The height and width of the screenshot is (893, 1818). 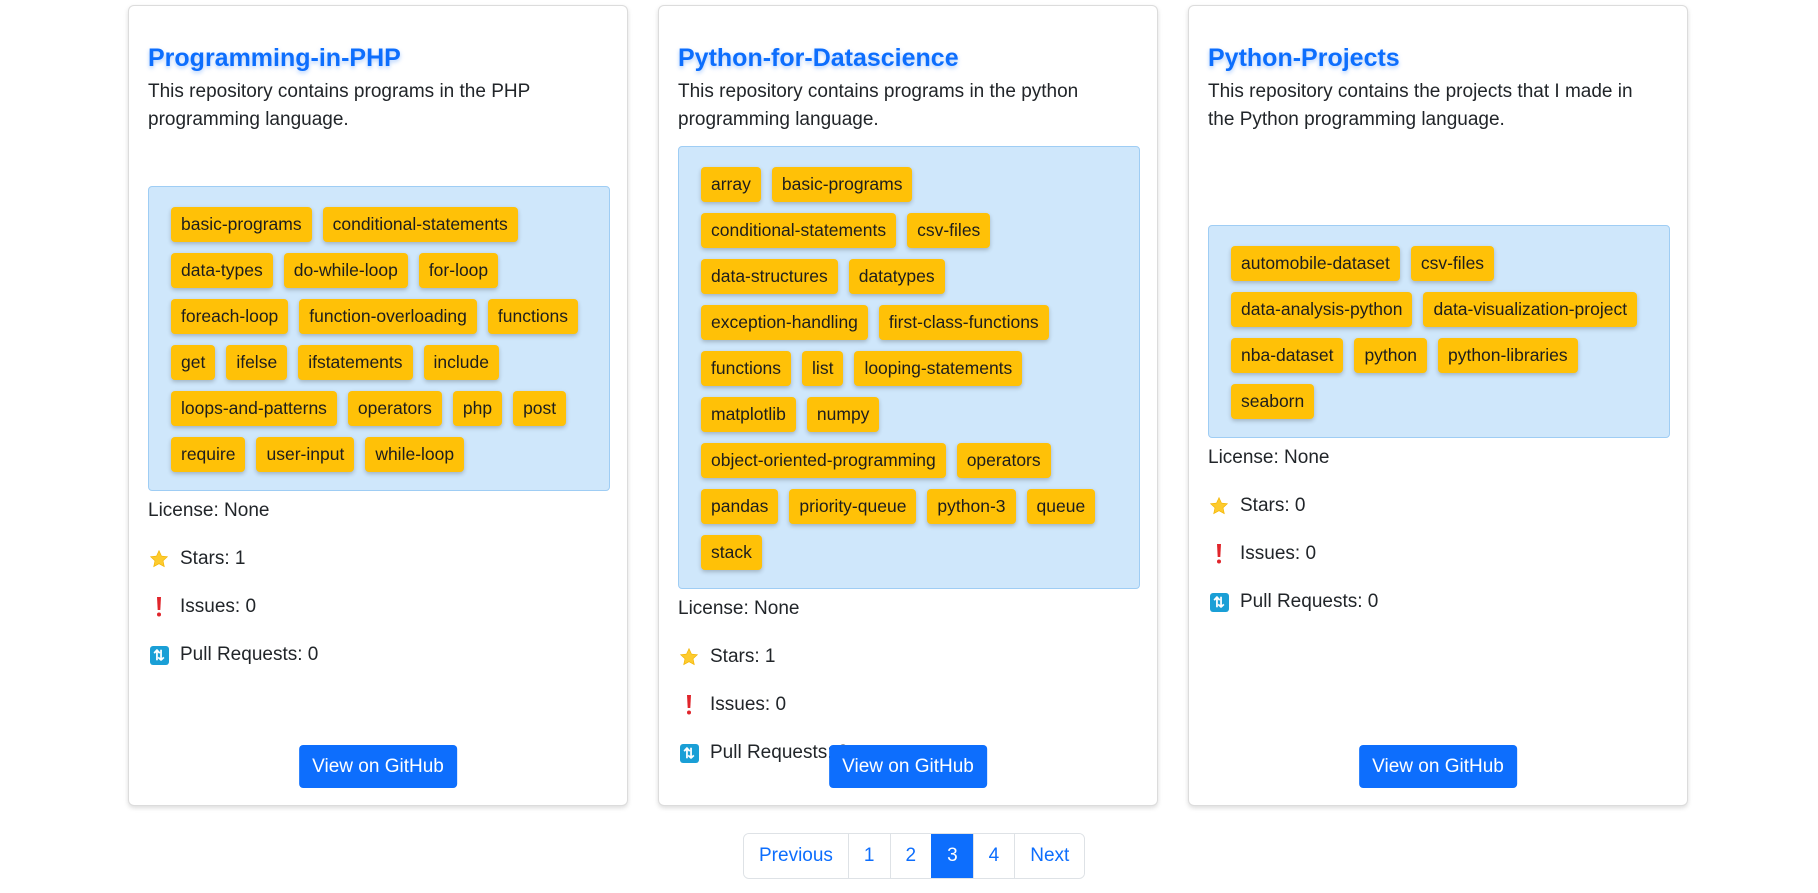 I want to click on topic-tag: seaborn, so click(x=1273, y=401).